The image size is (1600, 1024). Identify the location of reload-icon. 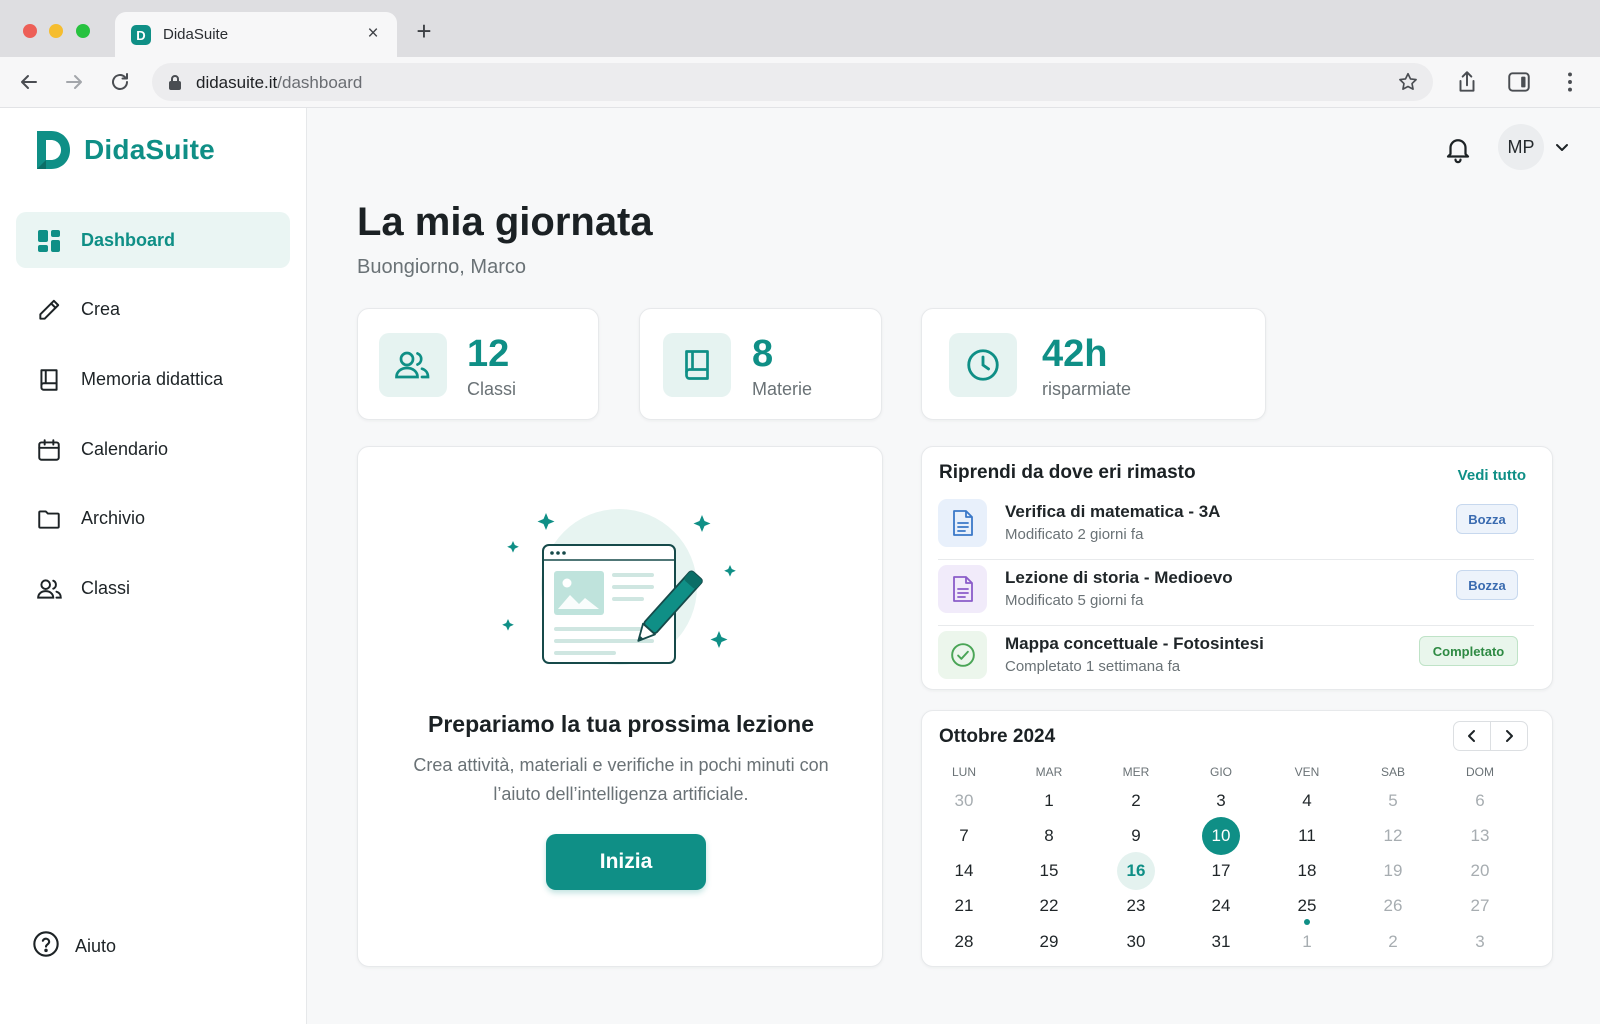
(120, 82).